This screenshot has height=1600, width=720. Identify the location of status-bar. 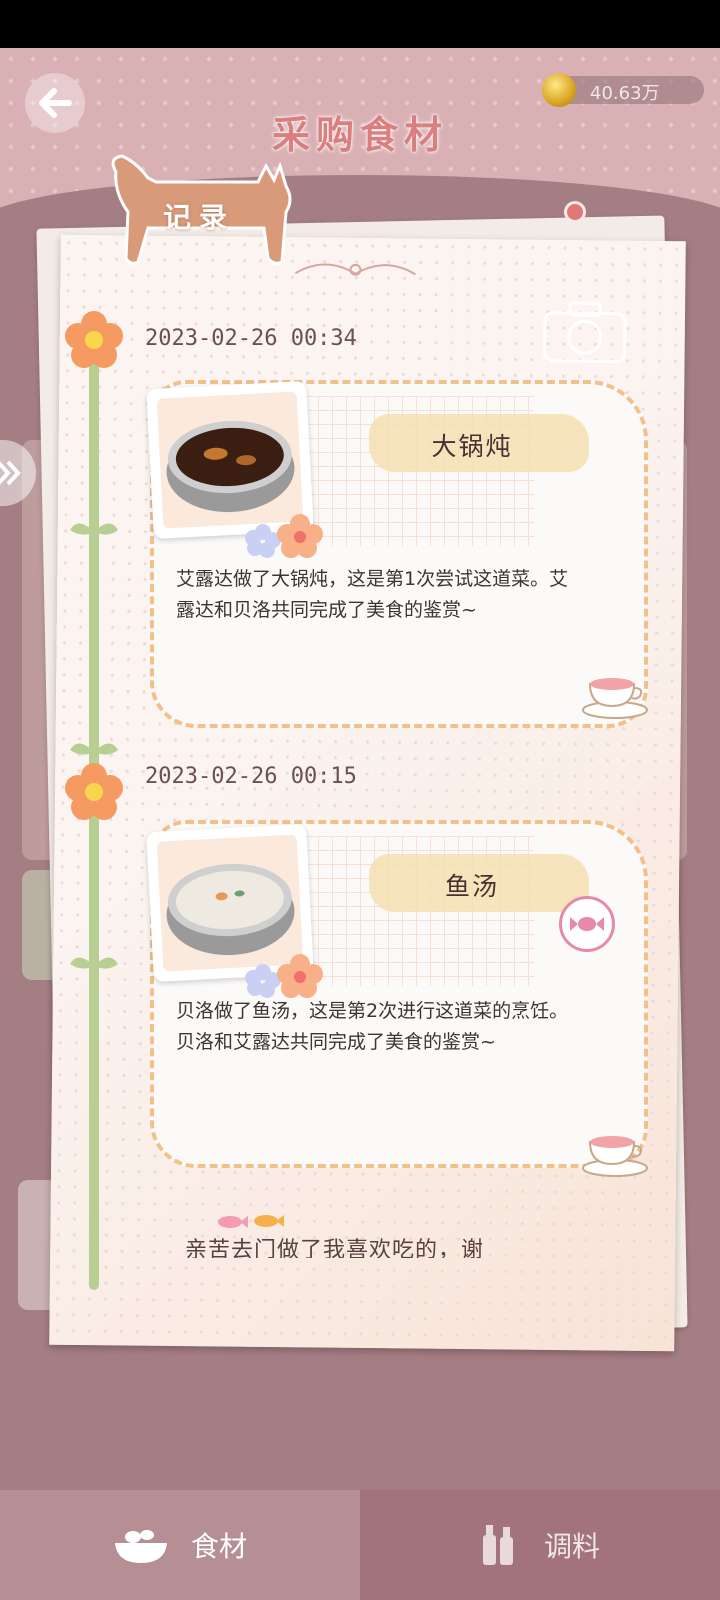
(360, 24).